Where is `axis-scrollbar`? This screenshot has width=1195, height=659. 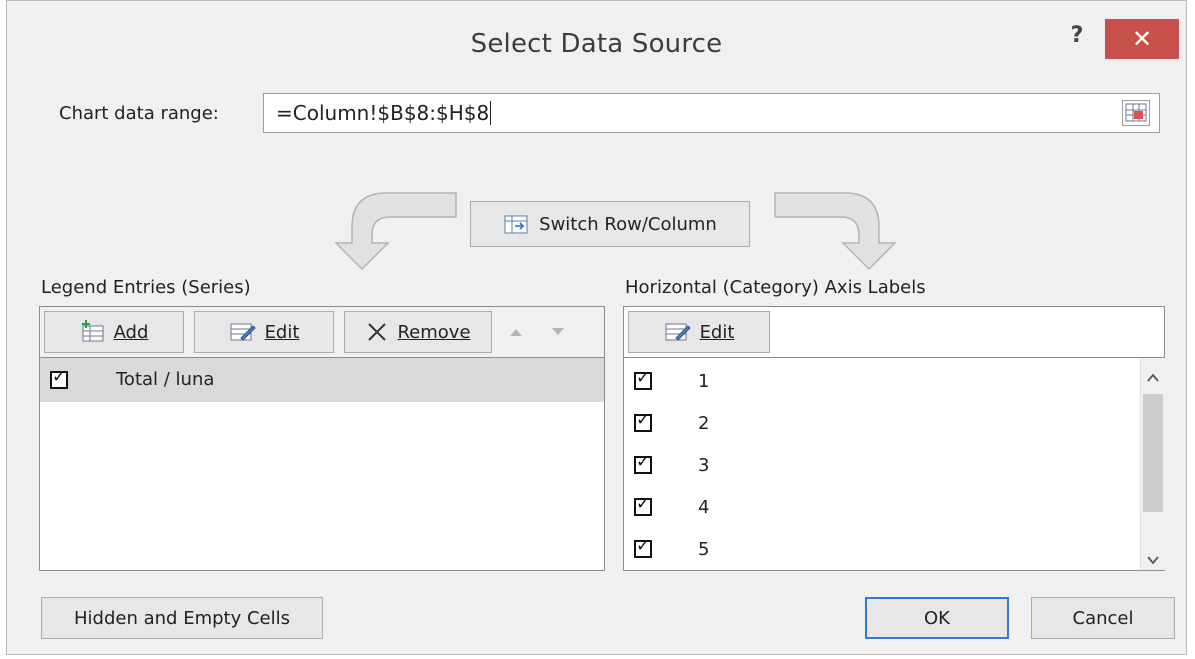
axis-scrollbar is located at coordinates (1152, 464).